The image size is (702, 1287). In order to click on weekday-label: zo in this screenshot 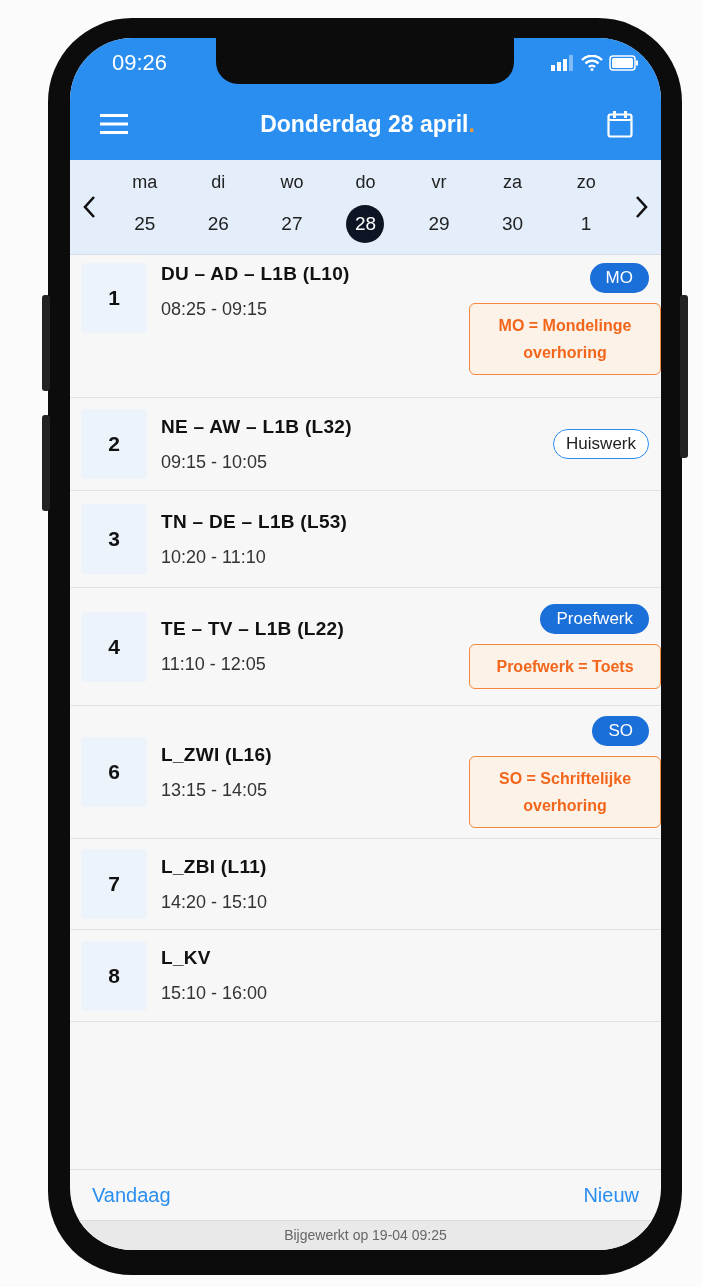, I will do `click(586, 182)`.